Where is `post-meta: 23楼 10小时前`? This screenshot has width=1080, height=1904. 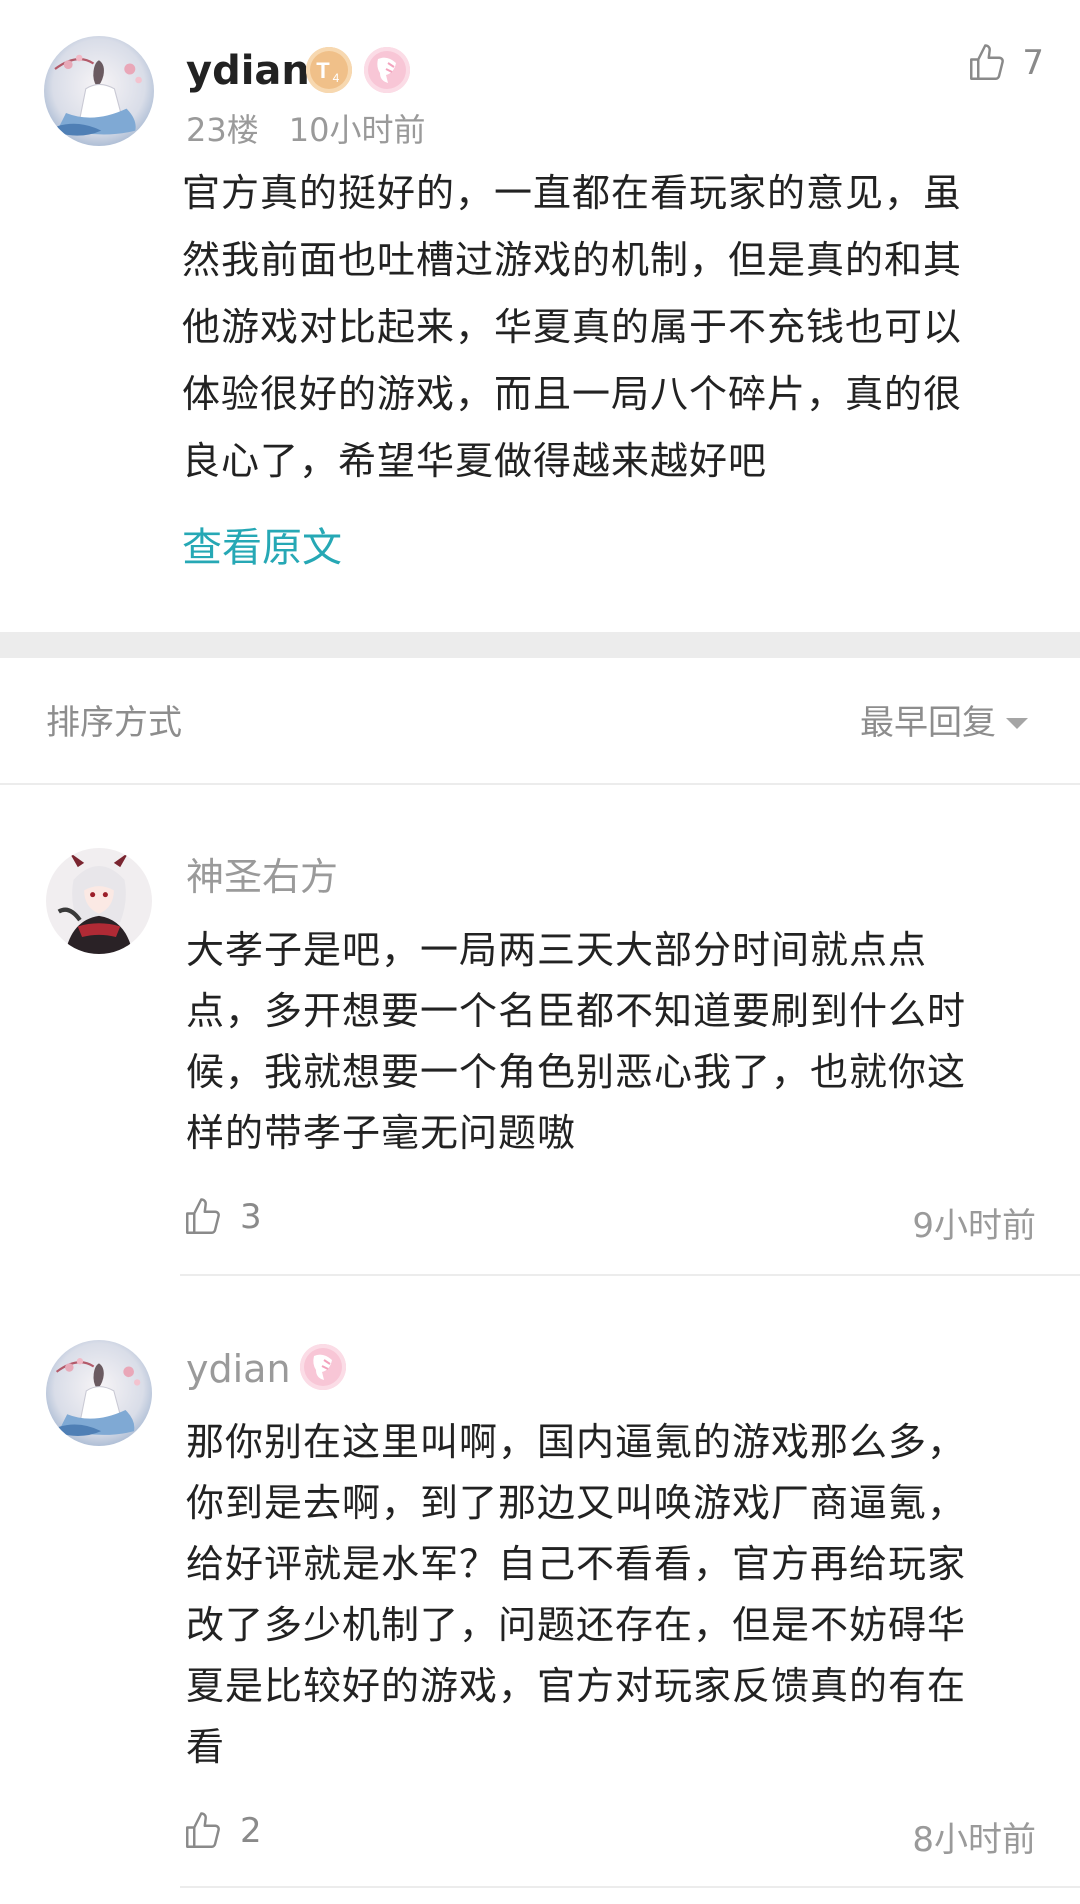 post-meta: 23楼 10小时前 is located at coordinates (305, 130).